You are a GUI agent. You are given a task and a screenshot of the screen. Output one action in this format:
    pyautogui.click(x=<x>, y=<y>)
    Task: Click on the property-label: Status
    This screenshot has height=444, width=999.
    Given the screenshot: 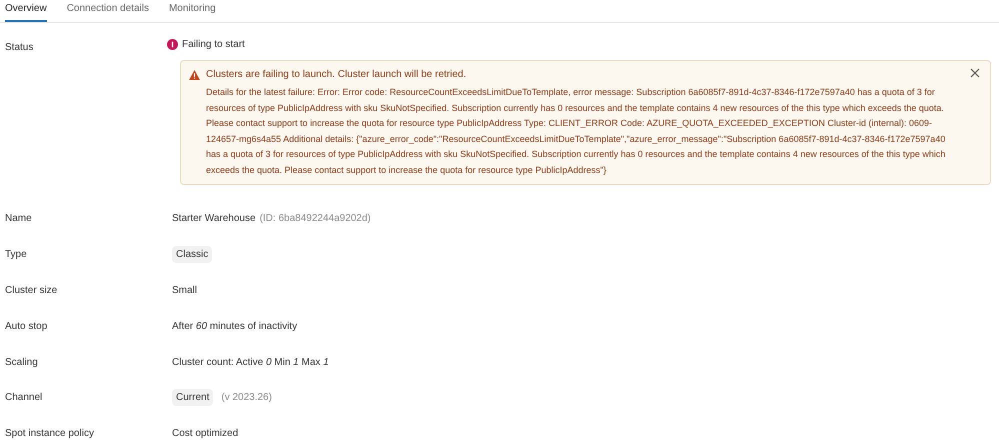 What is the action you would take?
    pyautogui.click(x=19, y=47)
    